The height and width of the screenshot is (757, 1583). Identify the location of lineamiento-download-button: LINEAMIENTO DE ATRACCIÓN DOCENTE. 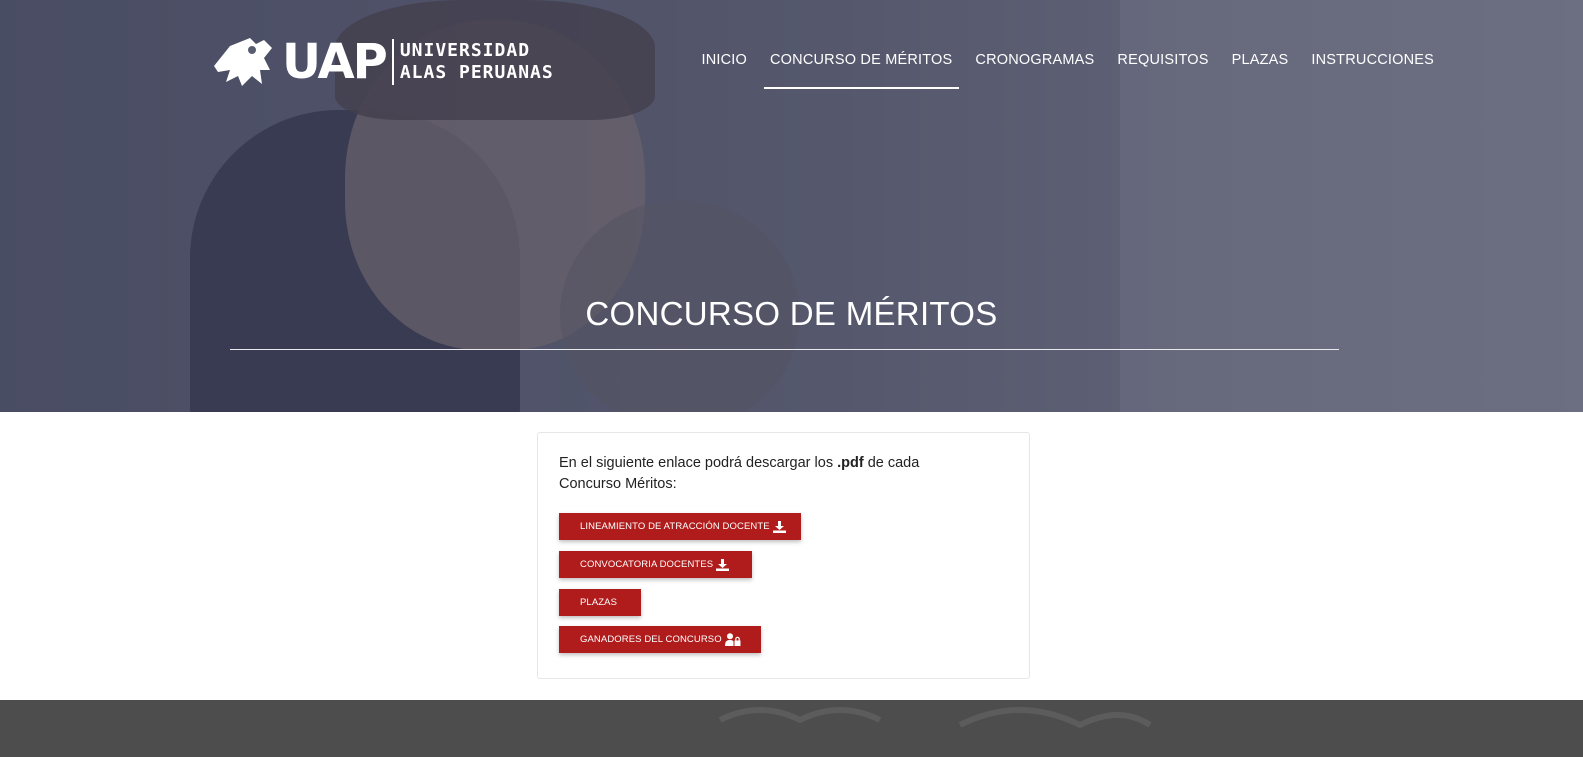
(680, 526).